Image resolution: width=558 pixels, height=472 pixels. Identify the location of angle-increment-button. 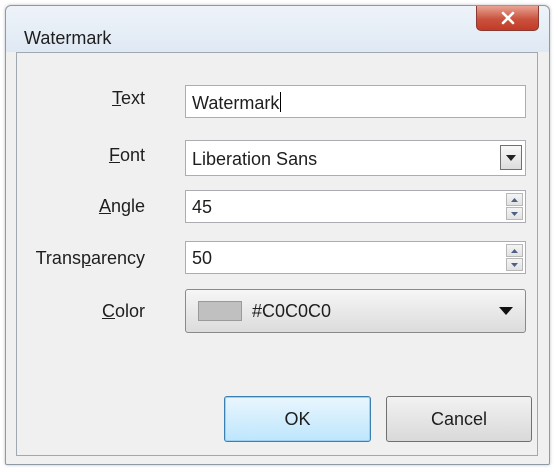
(514, 199).